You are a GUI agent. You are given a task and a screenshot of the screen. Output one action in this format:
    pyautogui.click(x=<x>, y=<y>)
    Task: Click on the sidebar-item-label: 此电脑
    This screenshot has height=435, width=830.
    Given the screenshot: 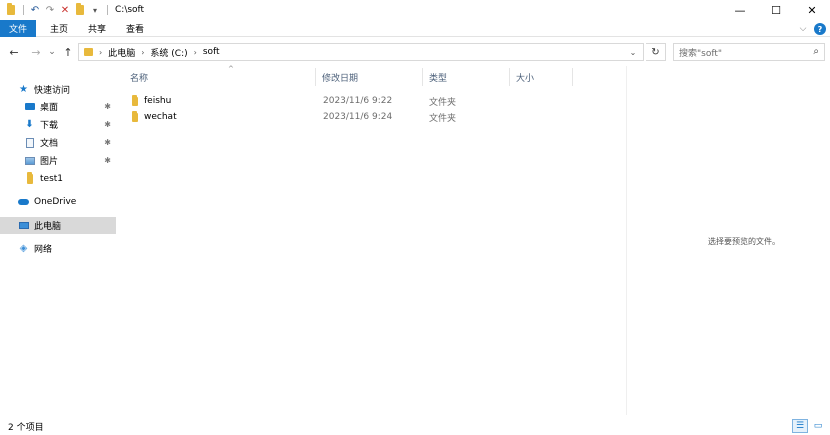 What is the action you would take?
    pyautogui.click(x=48, y=227)
    